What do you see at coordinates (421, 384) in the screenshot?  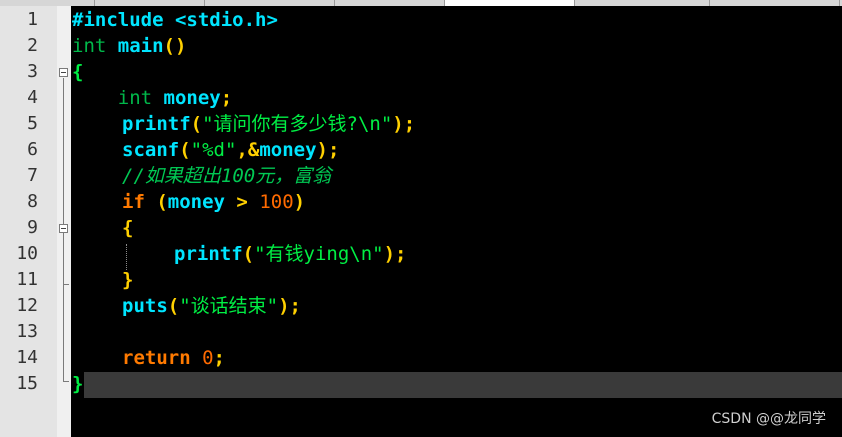 I see `code-line-15: 15 }` at bounding box center [421, 384].